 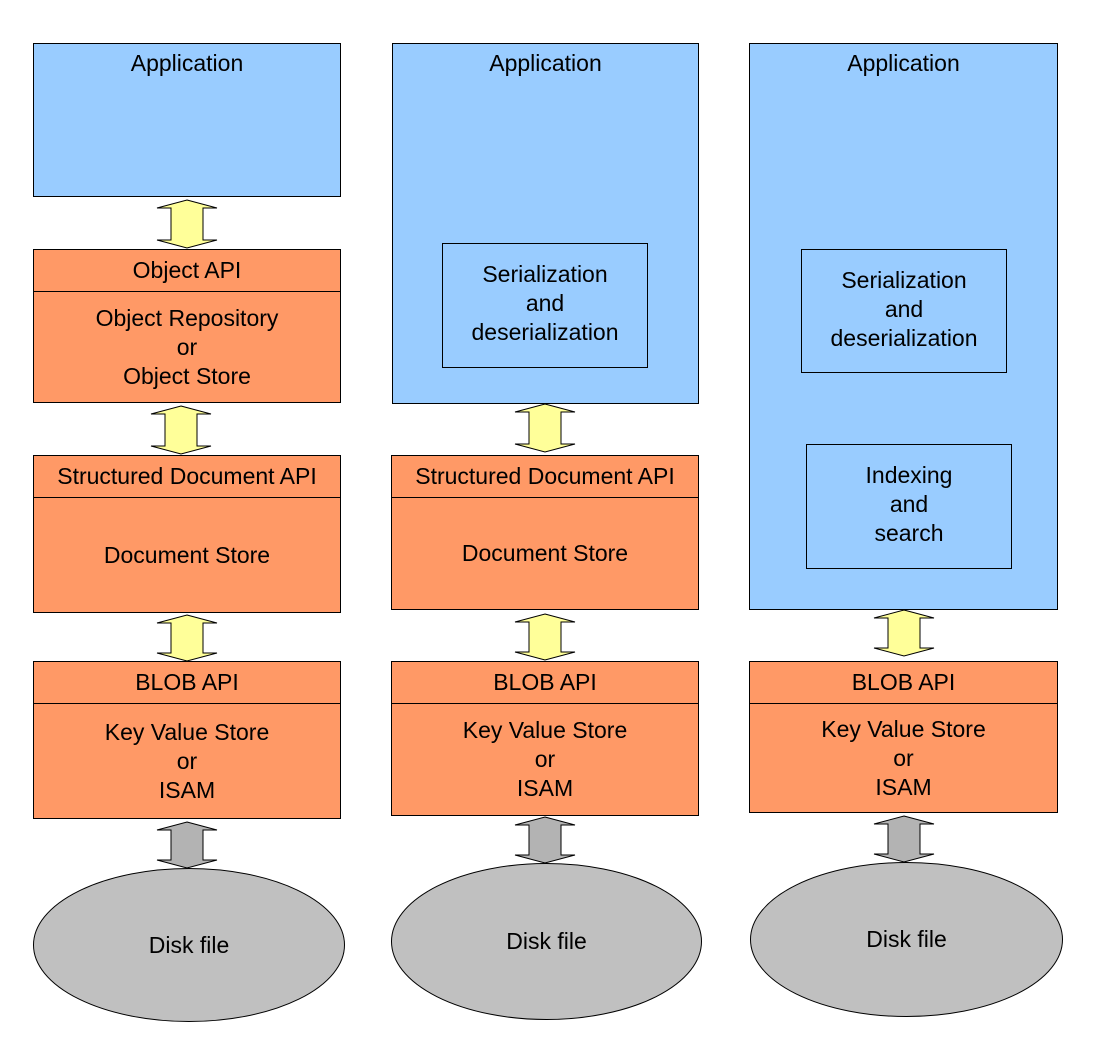 What do you see at coordinates (909, 475) in the screenshot?
I see `box-line: Indexing` at bounding box center [909, 475].